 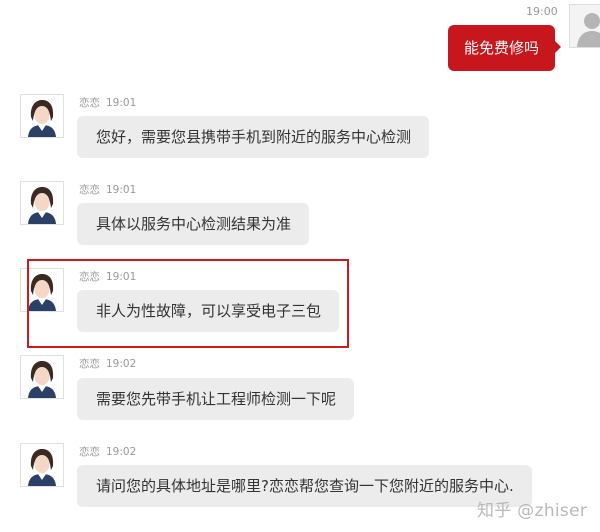 I want to click on agent-message-text: 请问您的具体地址是哪里?恋恋帮您查询一下您附近的服务中心., so click(x=305, y=486).